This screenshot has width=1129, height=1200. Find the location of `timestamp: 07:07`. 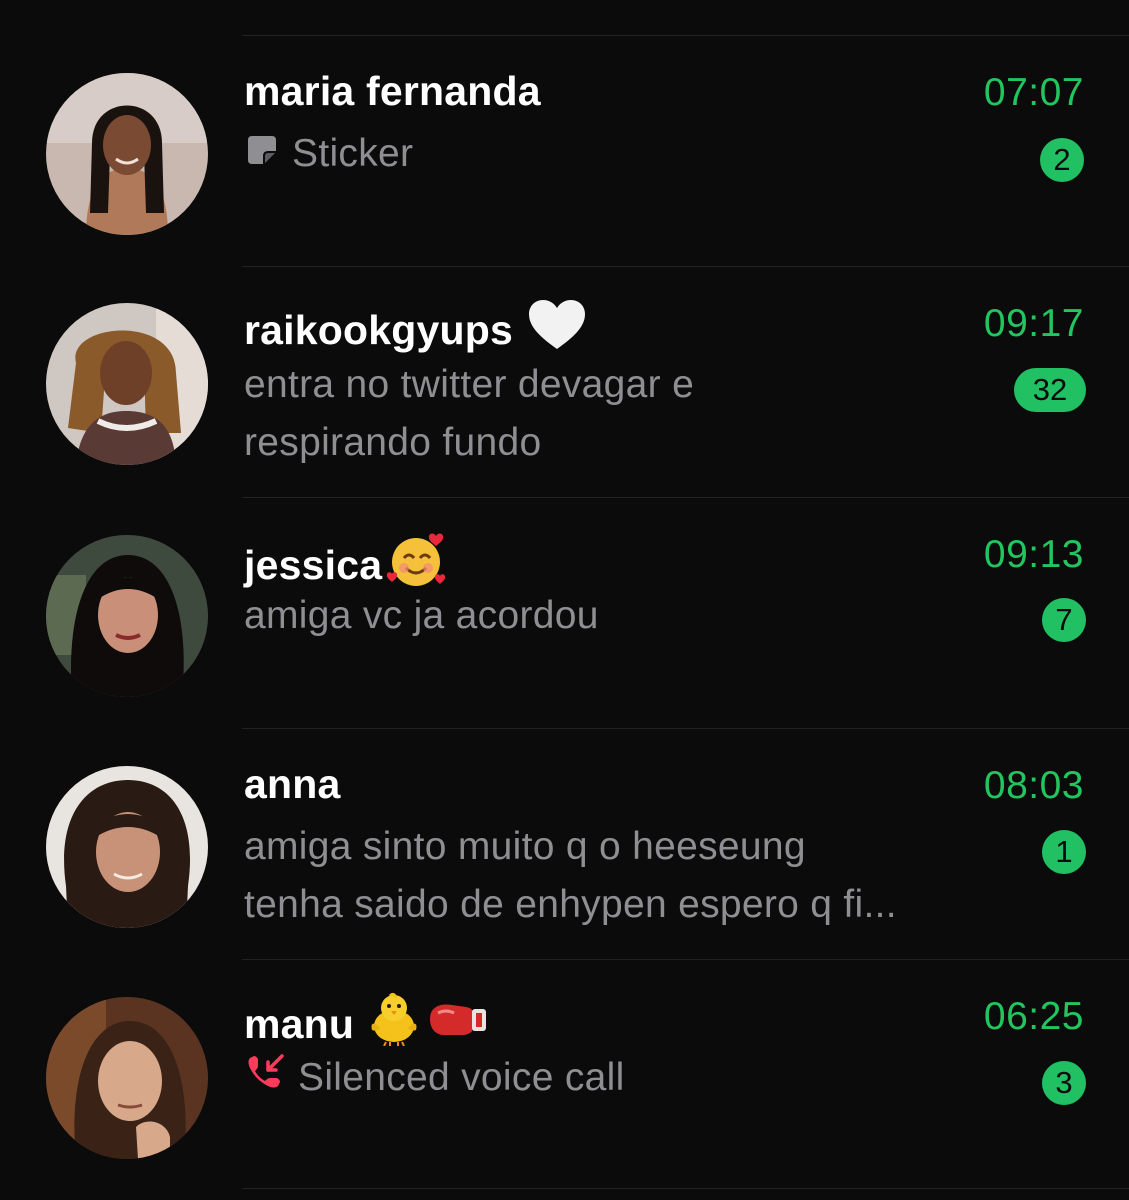

timestamp: 07:07 is located at coordinates (1033, 92).